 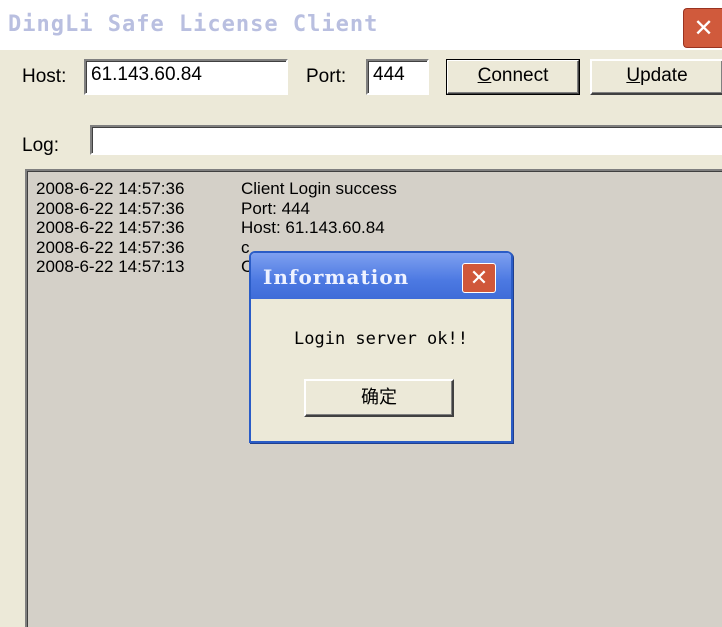 What do you see at coordinates (40, 145) in the screenshot?
I see `log-label: Log:` at bounding box center [40, 145].